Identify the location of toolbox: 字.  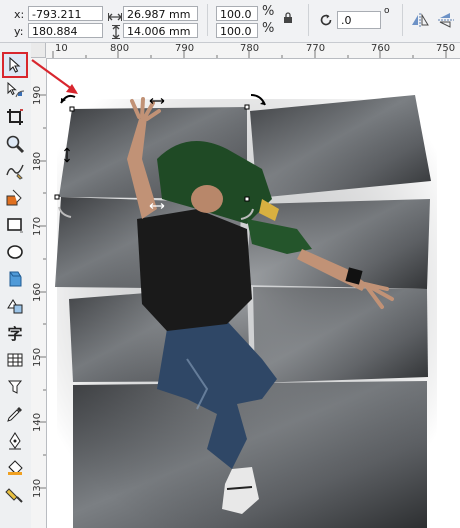
(16, 285).